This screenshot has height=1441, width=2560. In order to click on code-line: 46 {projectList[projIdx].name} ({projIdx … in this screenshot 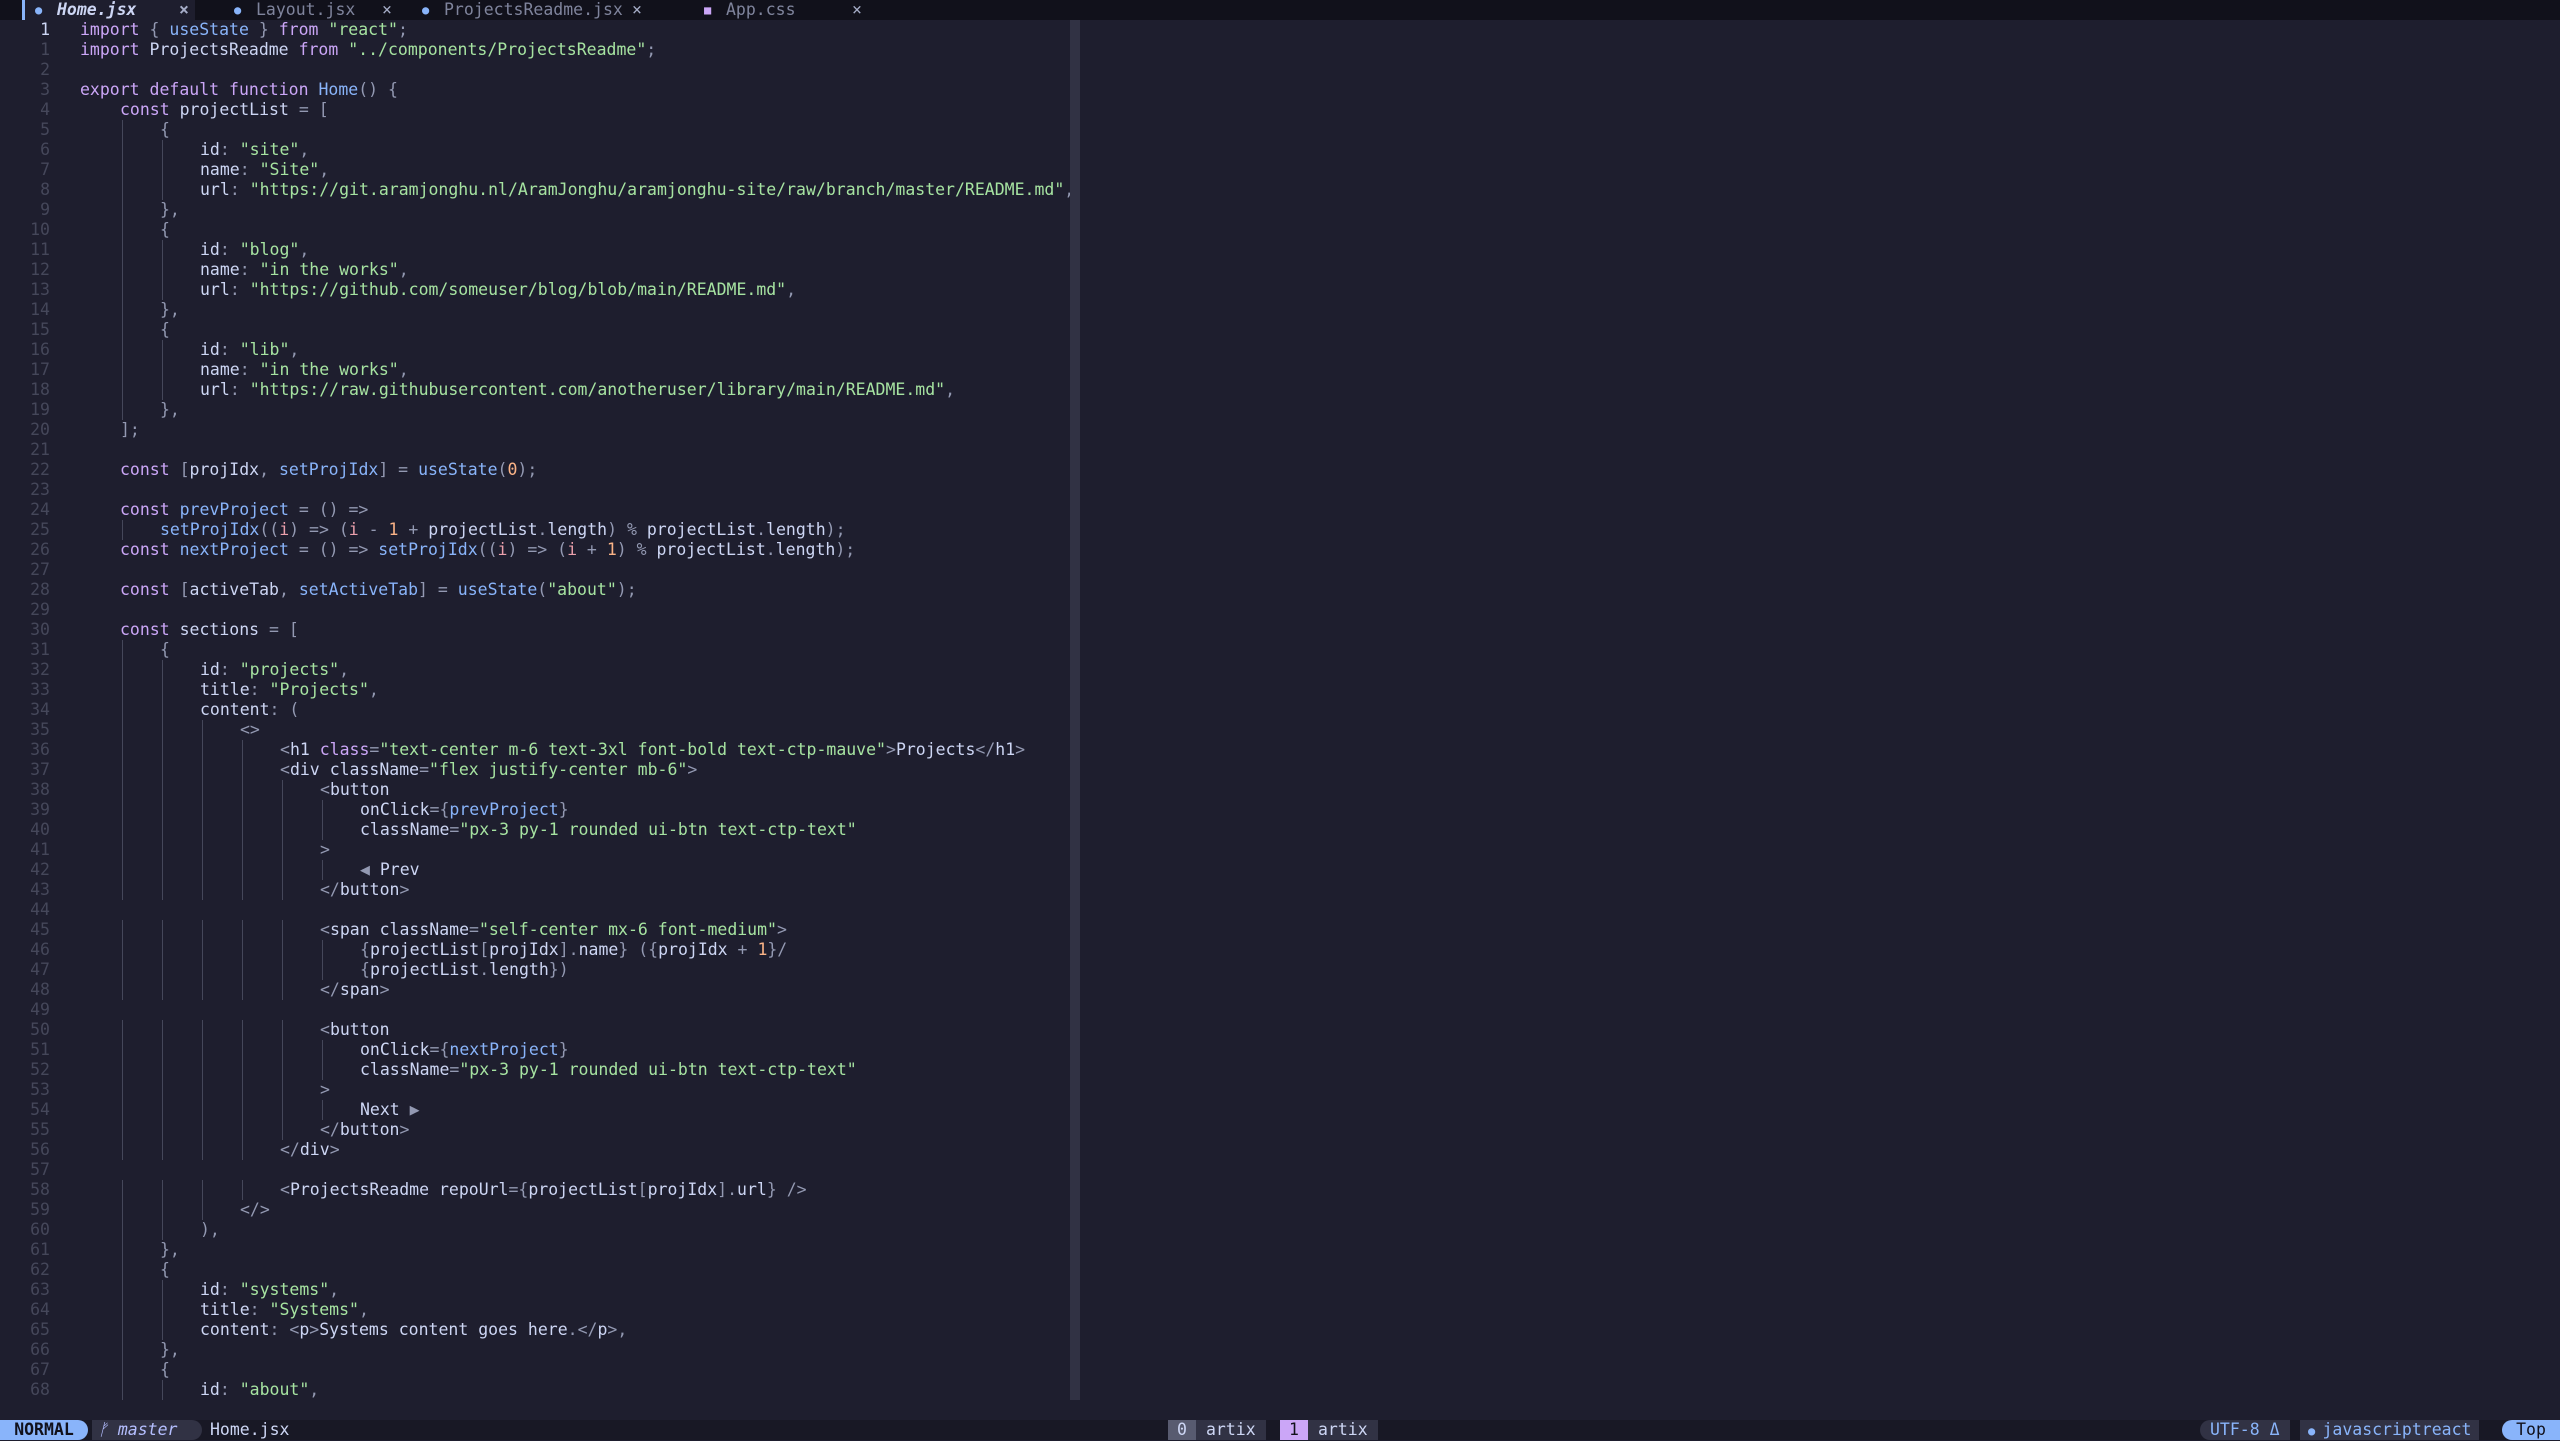, I will do `click(535, 950)`.